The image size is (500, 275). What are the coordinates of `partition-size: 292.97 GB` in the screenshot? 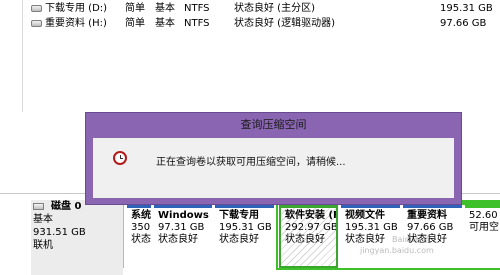 It's located at (311, 227).